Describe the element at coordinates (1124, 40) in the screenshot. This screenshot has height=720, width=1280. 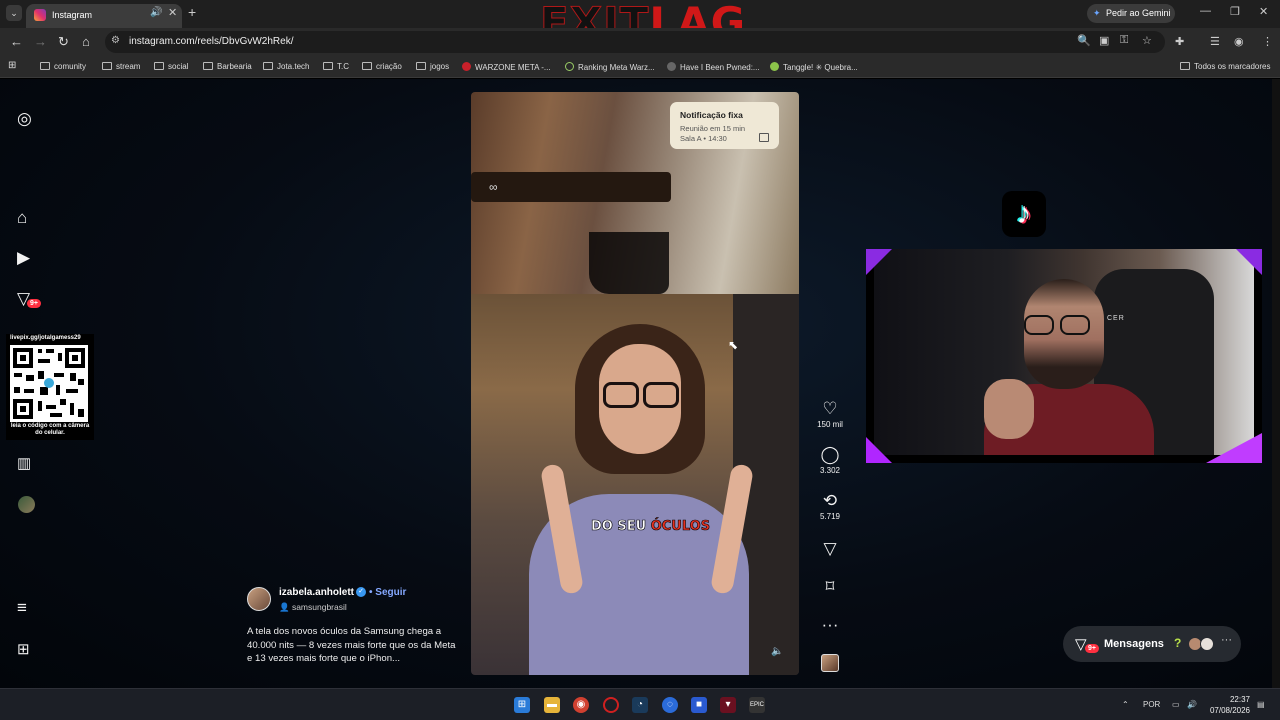
I see `password-key-icon: ⚿` at that location.